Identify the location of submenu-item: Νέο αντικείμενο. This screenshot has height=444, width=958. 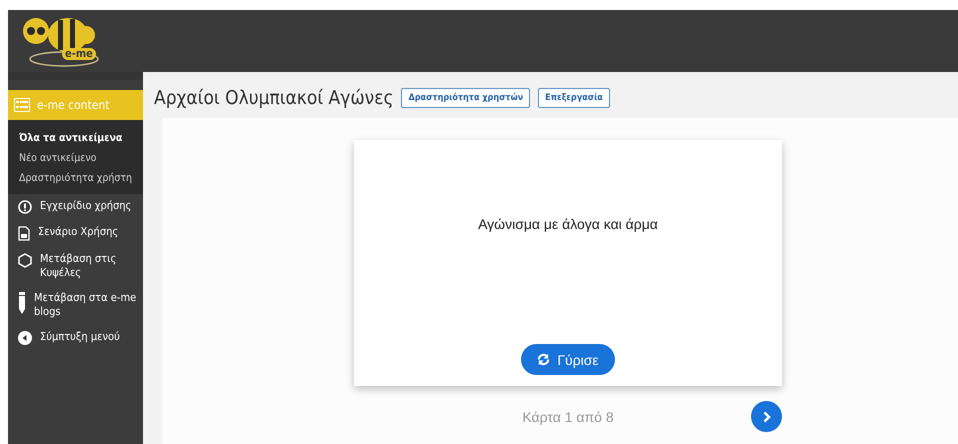
(75, 158).